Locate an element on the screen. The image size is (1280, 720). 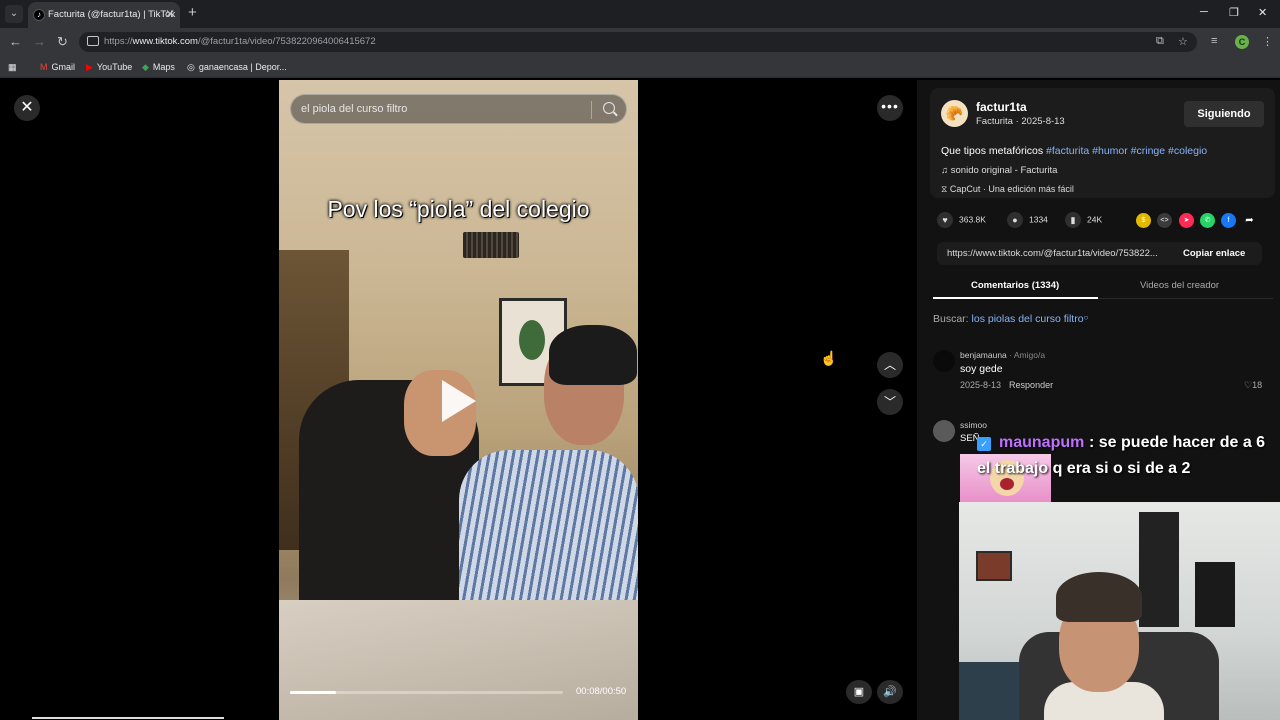
comment-likes: ♡18 is located at coordinates (1253, 385).